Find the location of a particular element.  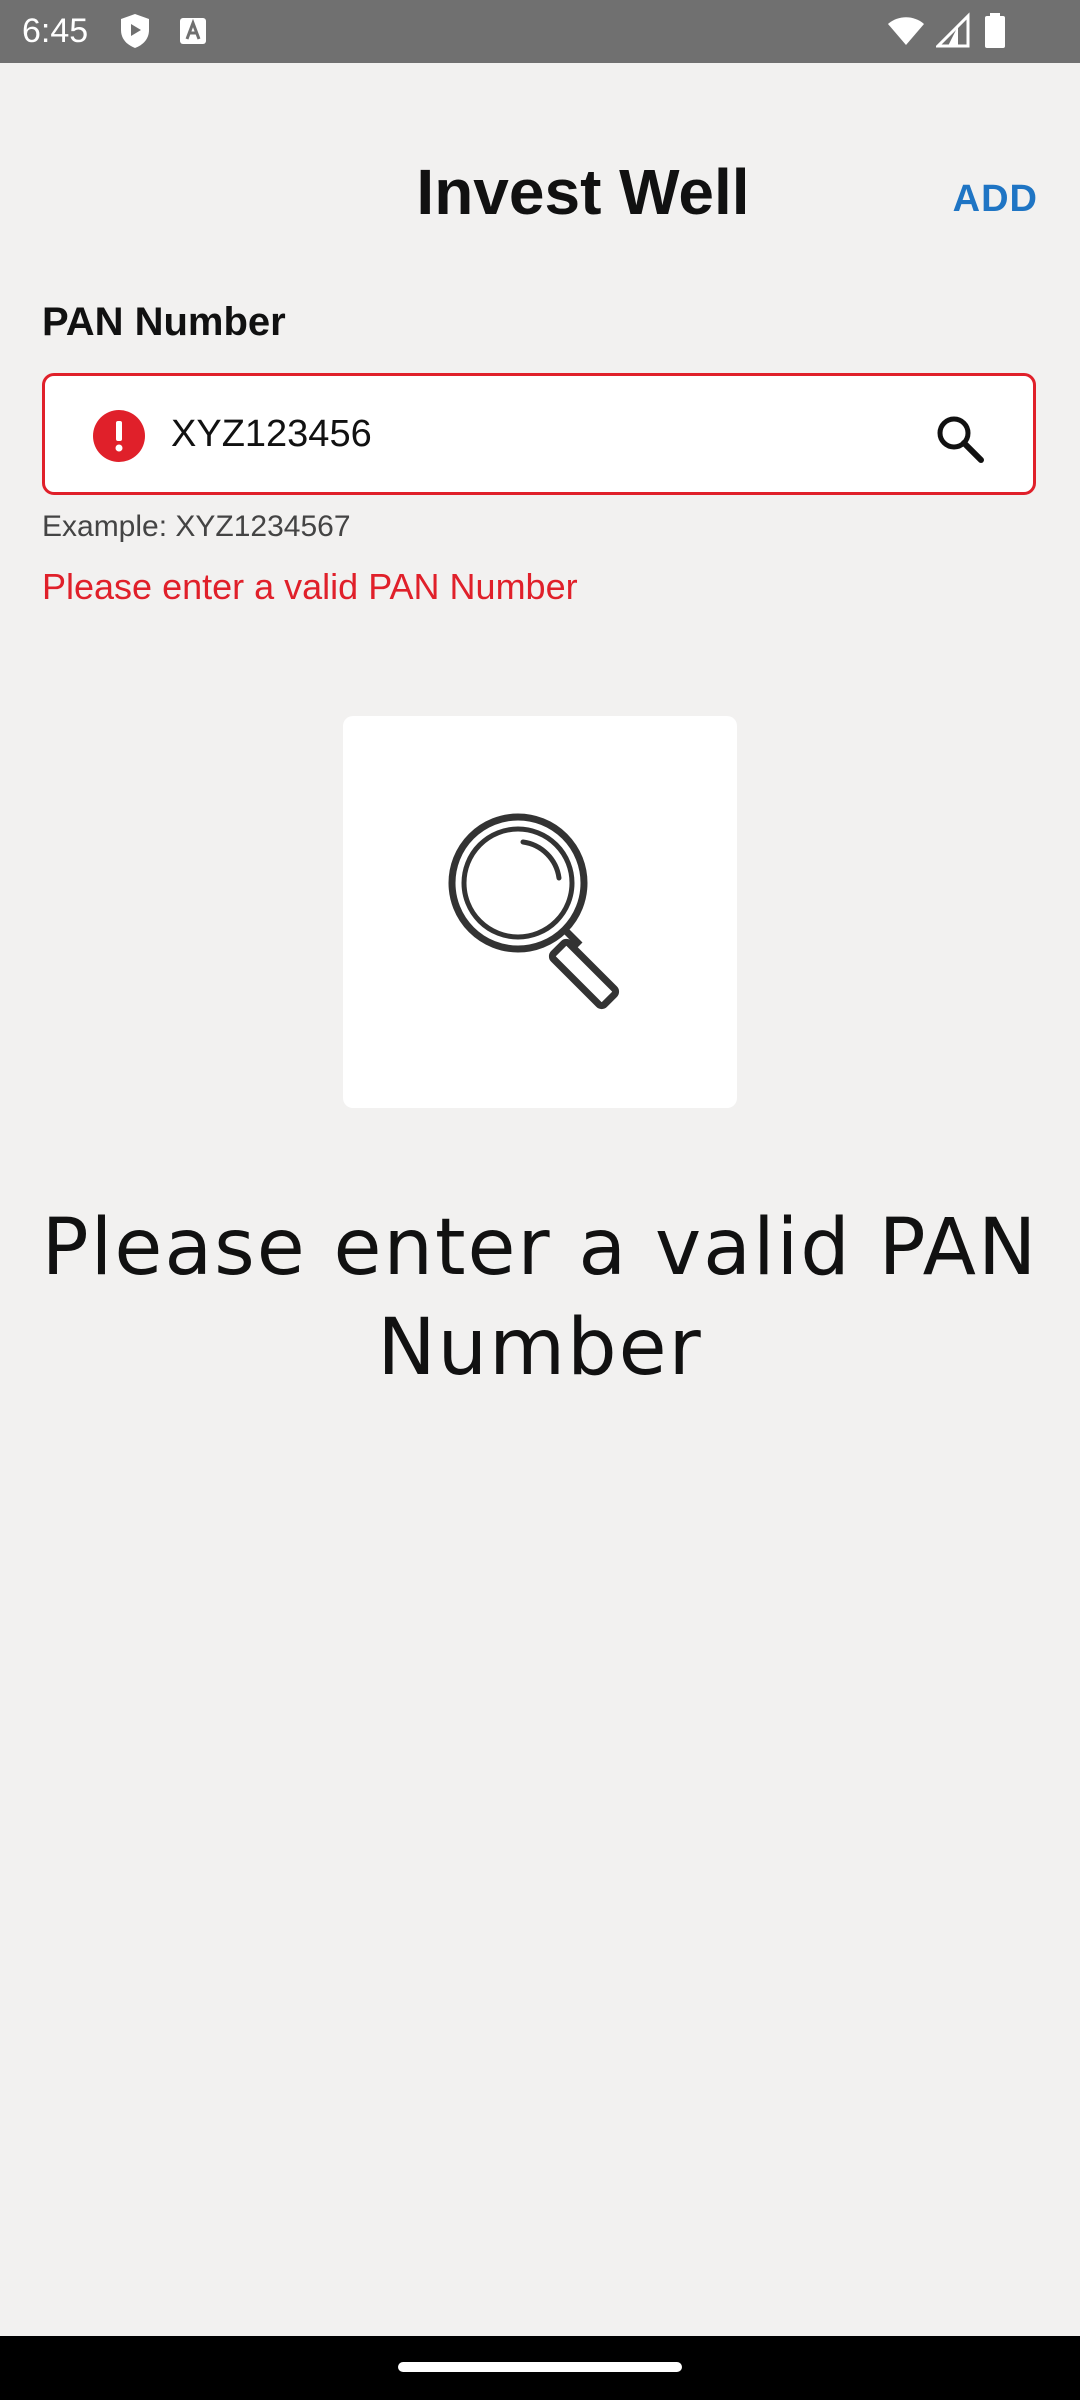

system-nav-bar is located at coordinates (540, 2368).